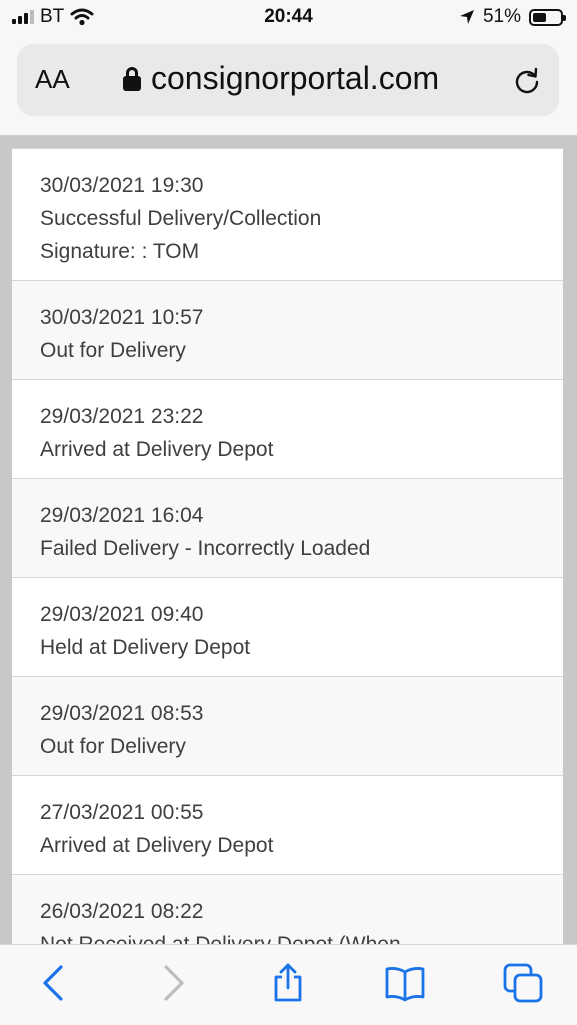  Describe the element at coordinates (122, 911) in the screenshot. I see `event-datetime: 26/03/2021 08:22` at that location.